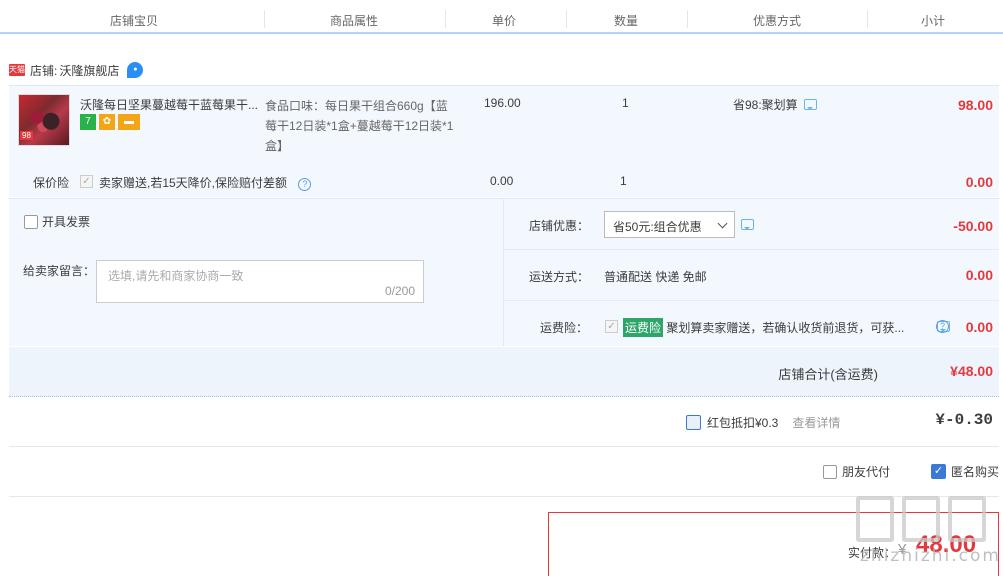 This screenshot has width=1003, height=576. What do you see at coordinates (354, 21) in the screenshot?
I see `header-attributes: 商品属性` at bounding box center [354, 21].